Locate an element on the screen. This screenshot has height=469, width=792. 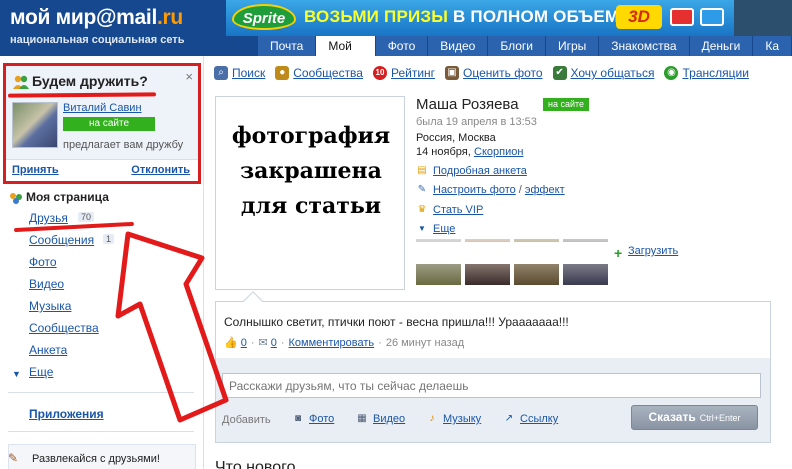
tab-my-world: Мой мир is located at coordinates (345, 46).